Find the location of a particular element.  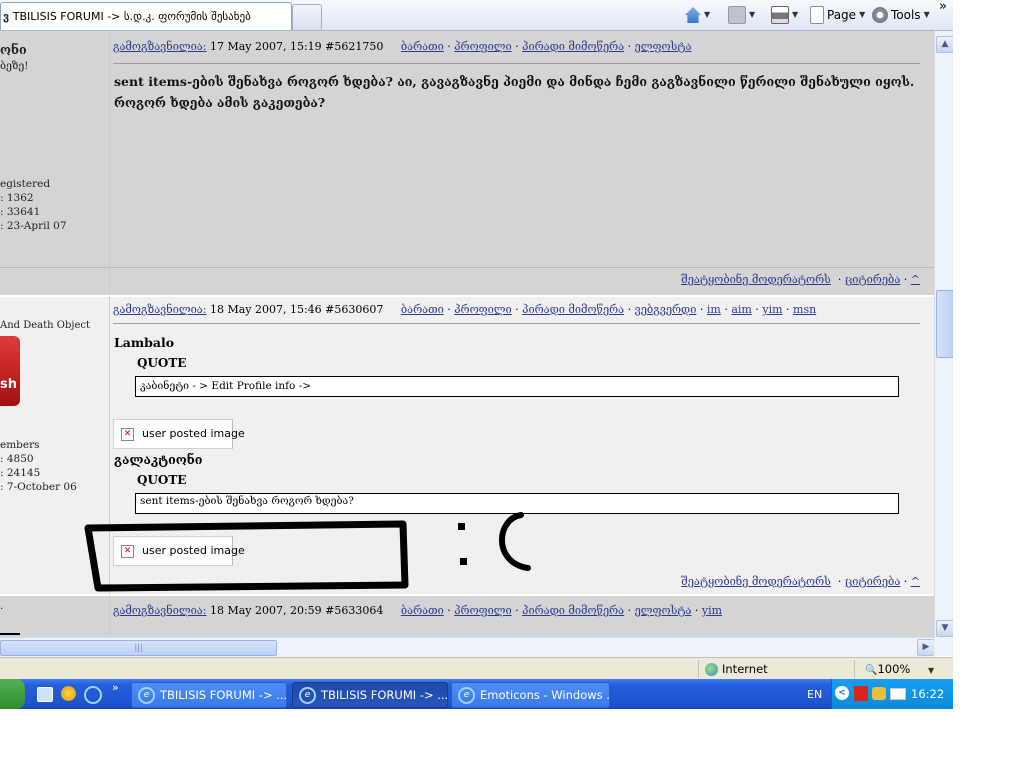

post-author-column: . is located at coordinates (55, 616).